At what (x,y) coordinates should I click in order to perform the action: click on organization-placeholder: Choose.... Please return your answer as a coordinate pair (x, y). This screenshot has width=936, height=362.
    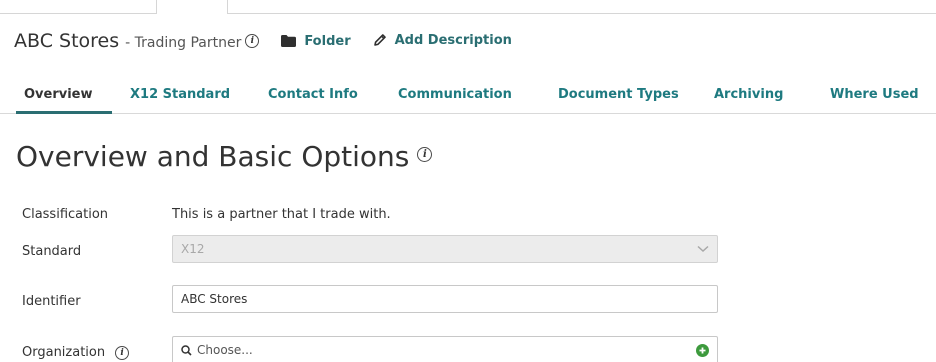
    Looking at the image, I should click on (225, 350).